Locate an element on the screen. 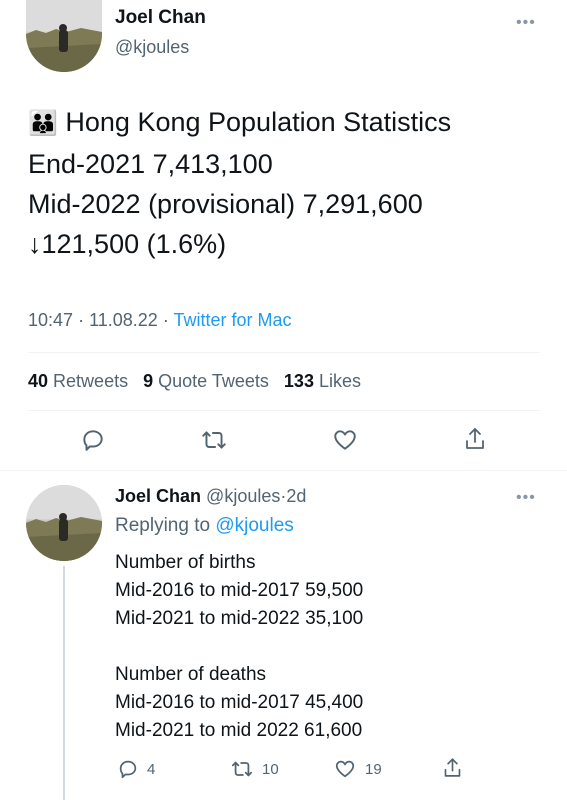 Image resolution: width=567 pixels, height=800 pixels. reply-blank-line is located at coordinates (335, 647).